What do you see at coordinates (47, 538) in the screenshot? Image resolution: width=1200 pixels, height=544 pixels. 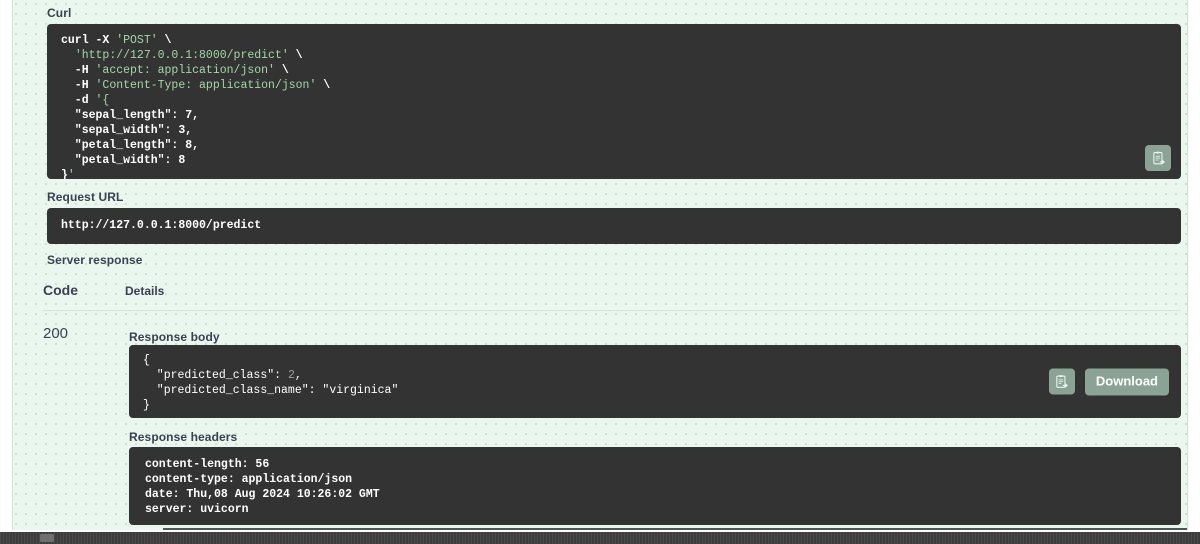 I see `horizontal-scrollbar-thumb` at bounding box center [47, 538].